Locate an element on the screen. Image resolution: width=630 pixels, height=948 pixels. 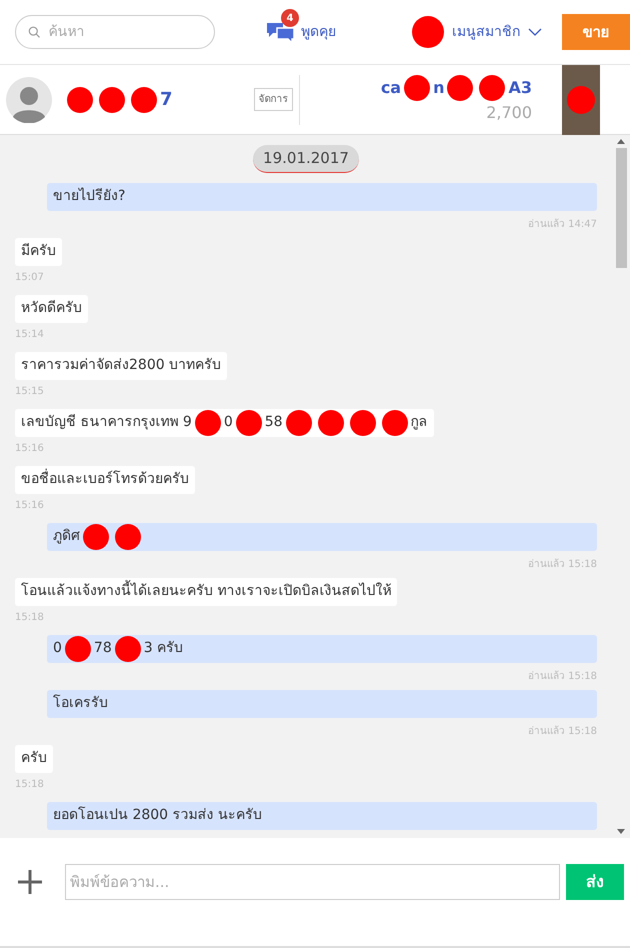
message-text: เลขบัญชี ธนาคารกรุงเทพ 9 is located at coordinates (106, 422).